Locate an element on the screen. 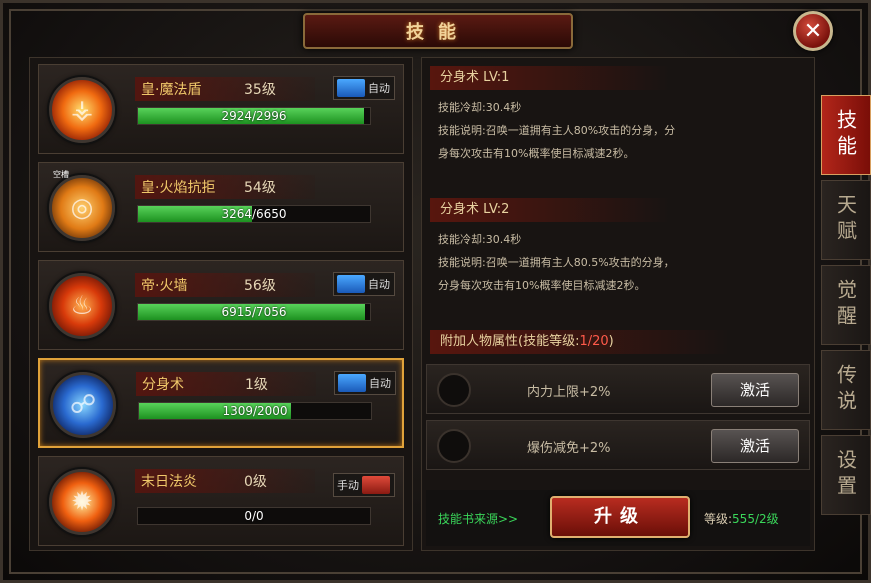 The image size is (871, 583). desc-line: 分身每次攻击有10%概率使目标减速2秒。 is located at coordinates (542, 285).